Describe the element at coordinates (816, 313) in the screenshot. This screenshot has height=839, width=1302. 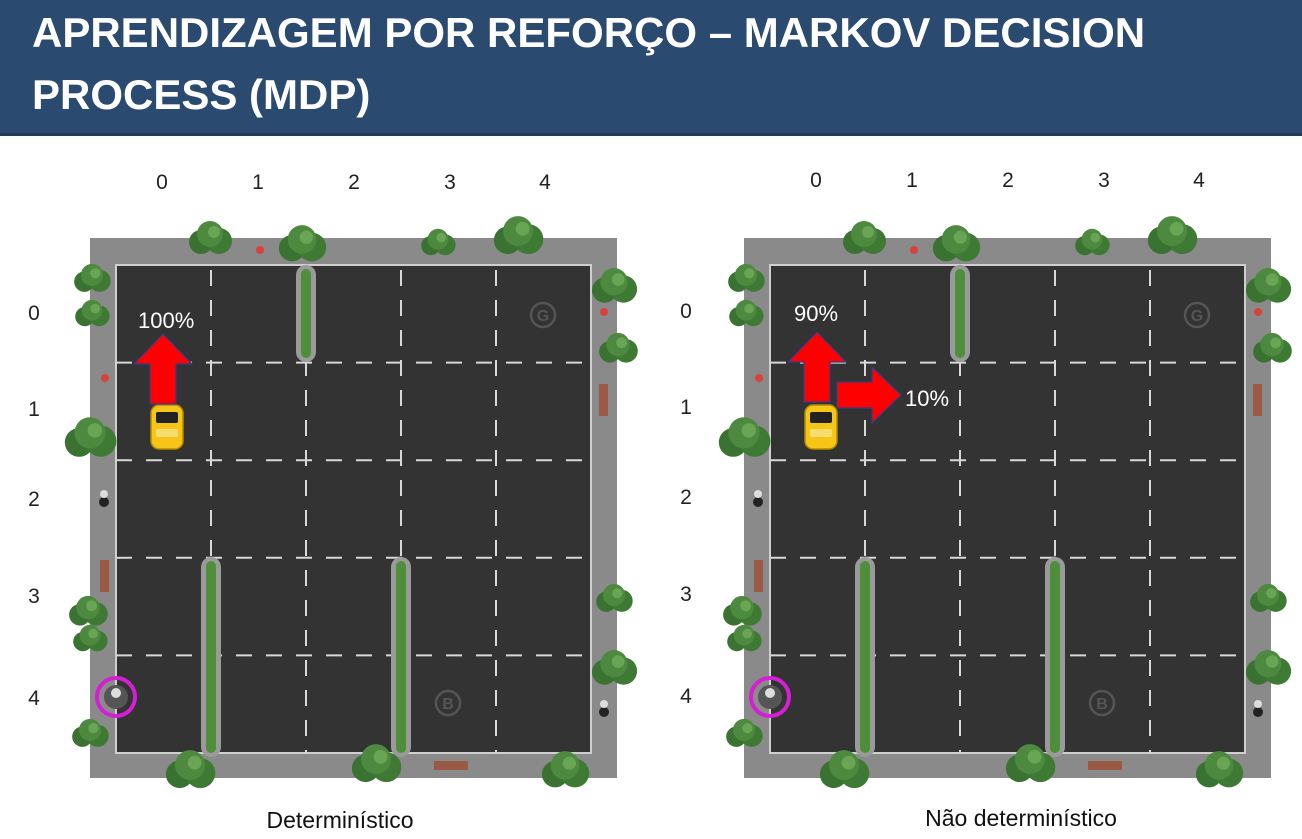
I see `probability-up-label: 90%` at that location.